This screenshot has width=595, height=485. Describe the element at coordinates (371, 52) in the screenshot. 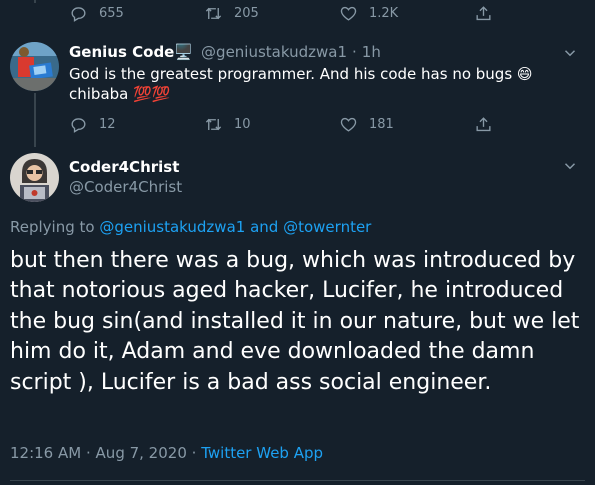

I see `tweet-time: 1h` at that location.